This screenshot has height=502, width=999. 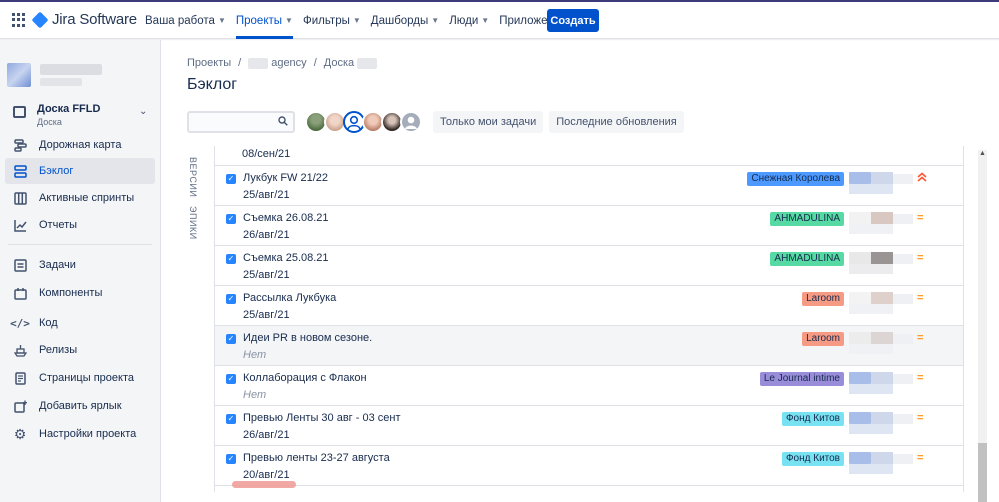 I want to click on recently-updated-button: Последние обновления, so click(x=616, y=121).